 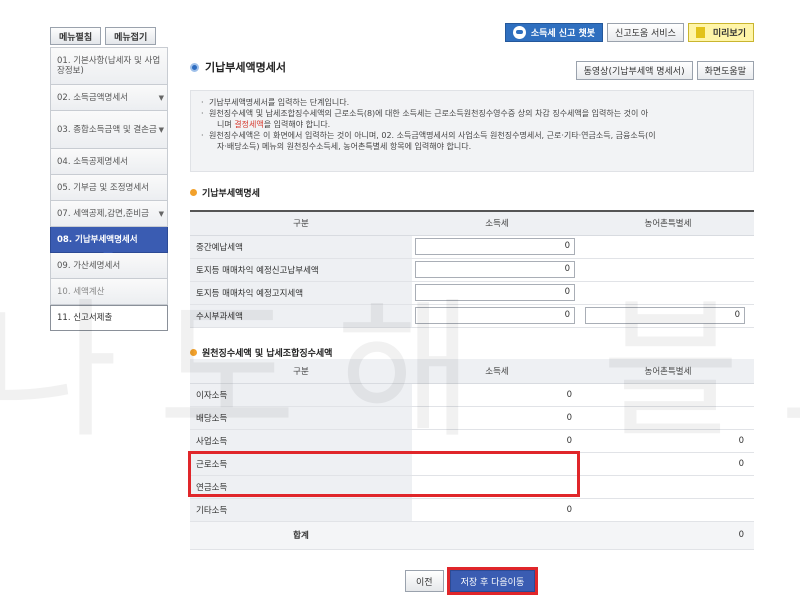 What do you see at coordinates (668, 464) in the screenshot?
I see `earned-rural-tax: 0` at bounding box center [668, 464].